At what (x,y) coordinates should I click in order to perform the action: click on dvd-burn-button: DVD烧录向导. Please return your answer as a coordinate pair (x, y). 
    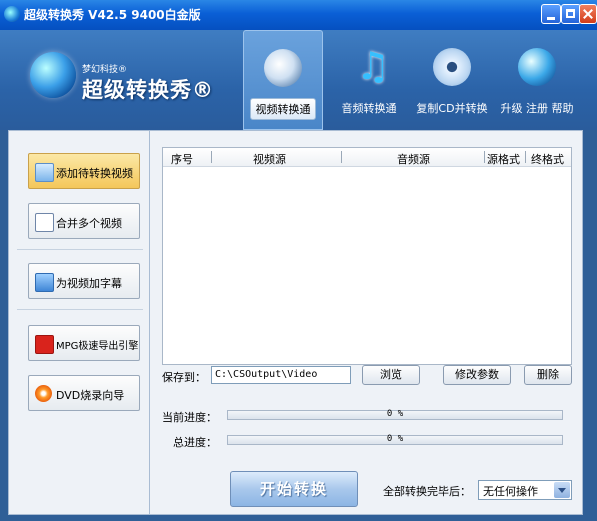
    Looking at the image, I should click on (84, 393).